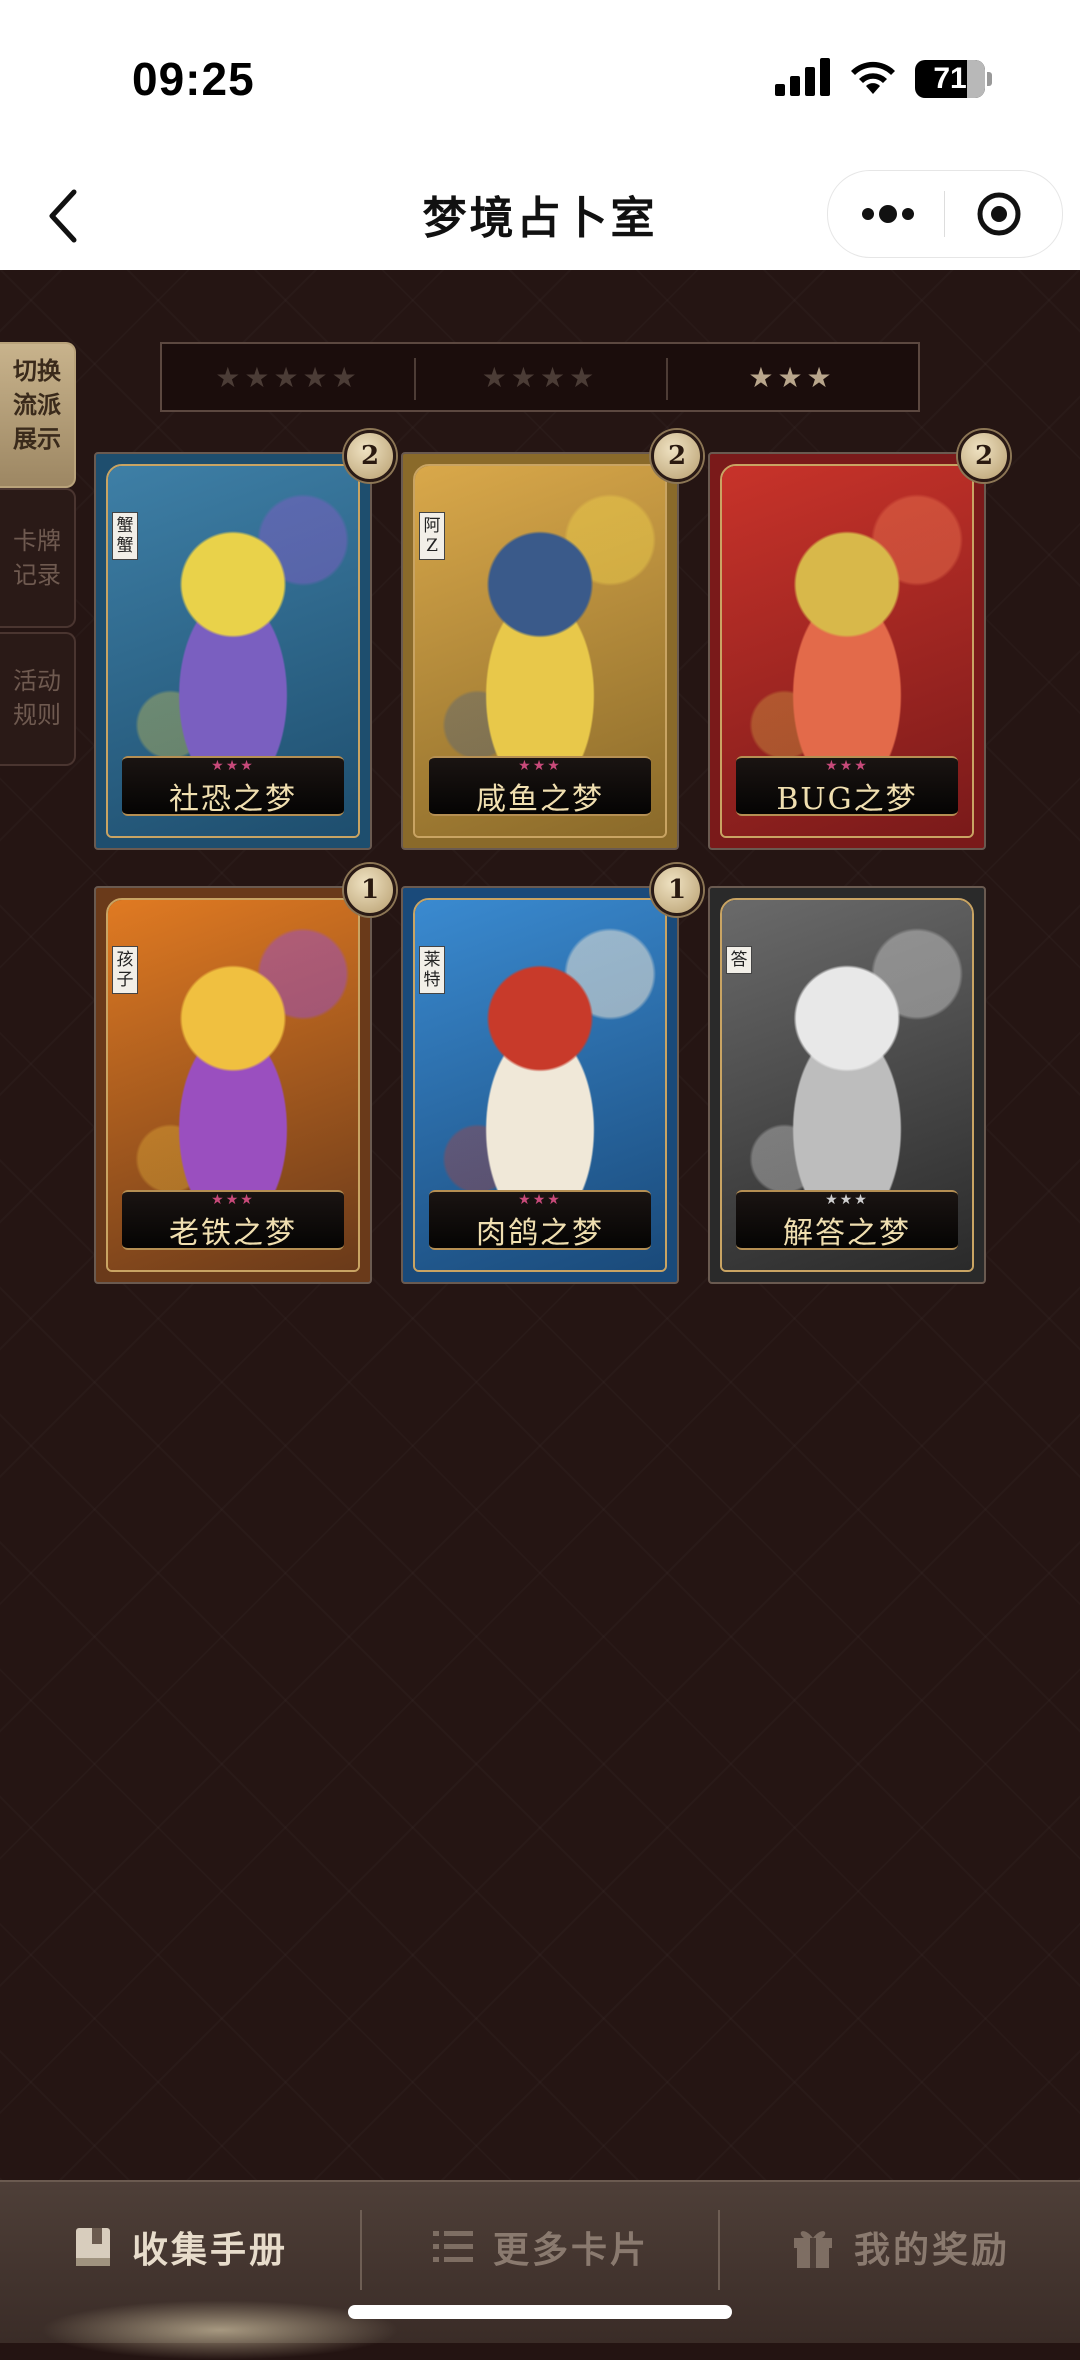 The width and height of the screenshot is (1080, 2360). I want to click on battery-tip, so click(989, 79).